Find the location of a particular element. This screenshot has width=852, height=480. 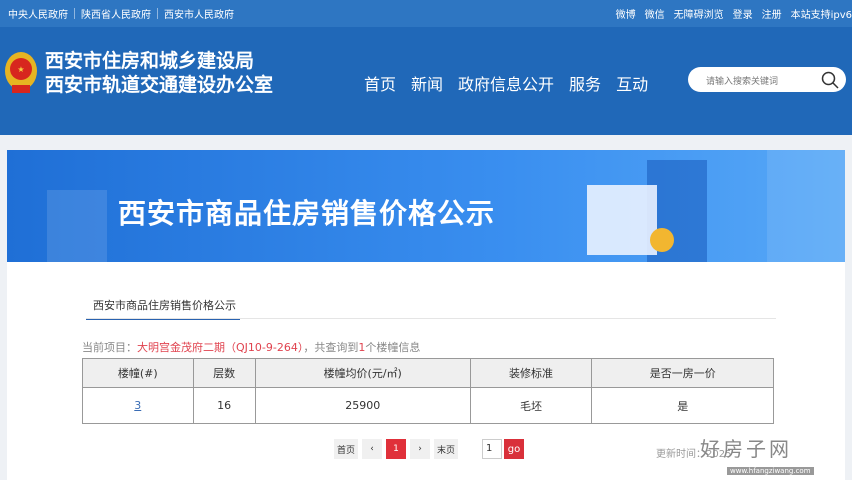

link-register: 注册 is located at coordinates (772, 13).